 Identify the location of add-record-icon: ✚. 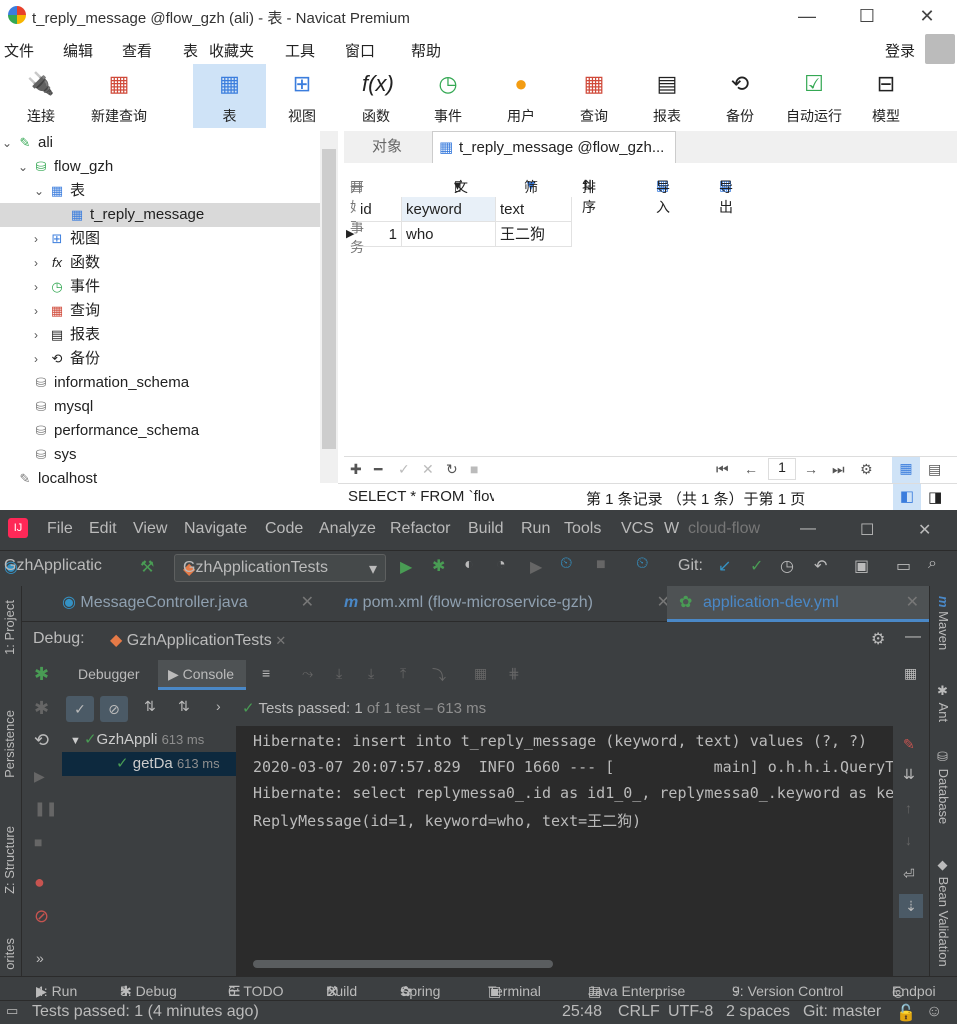
(356, 469).